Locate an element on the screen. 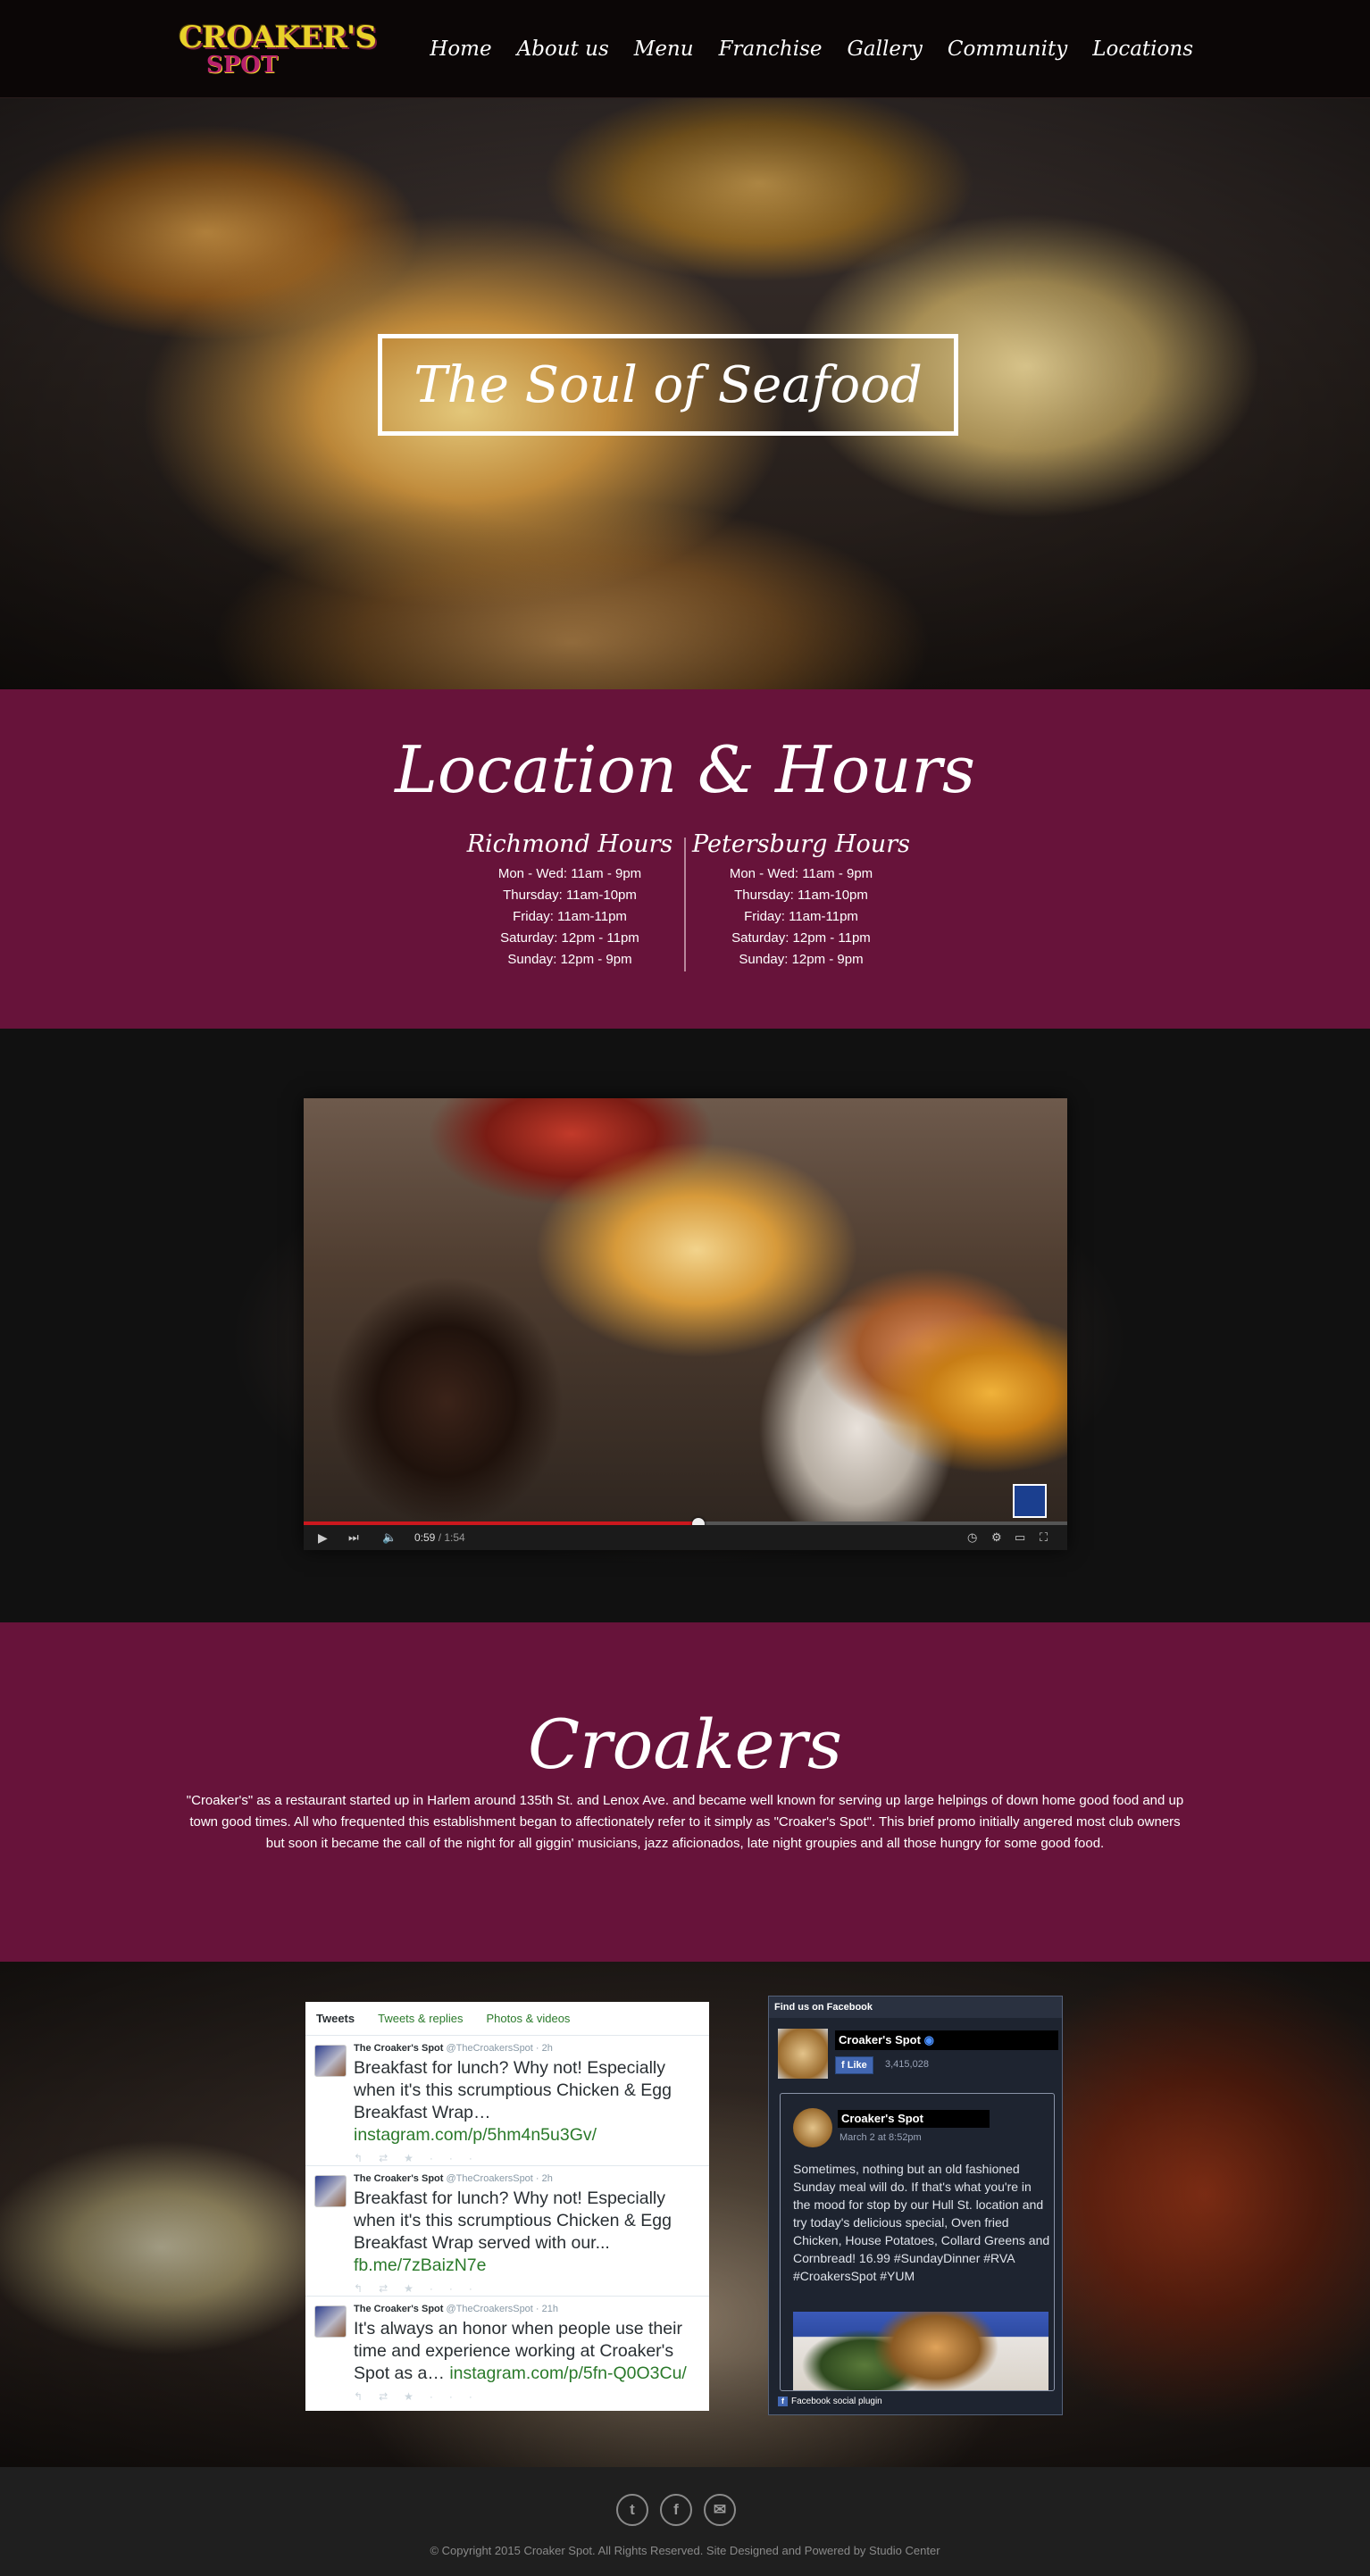 The image size is (1370, 2576). facebook-post-image is located at coordinates (920, 2351).